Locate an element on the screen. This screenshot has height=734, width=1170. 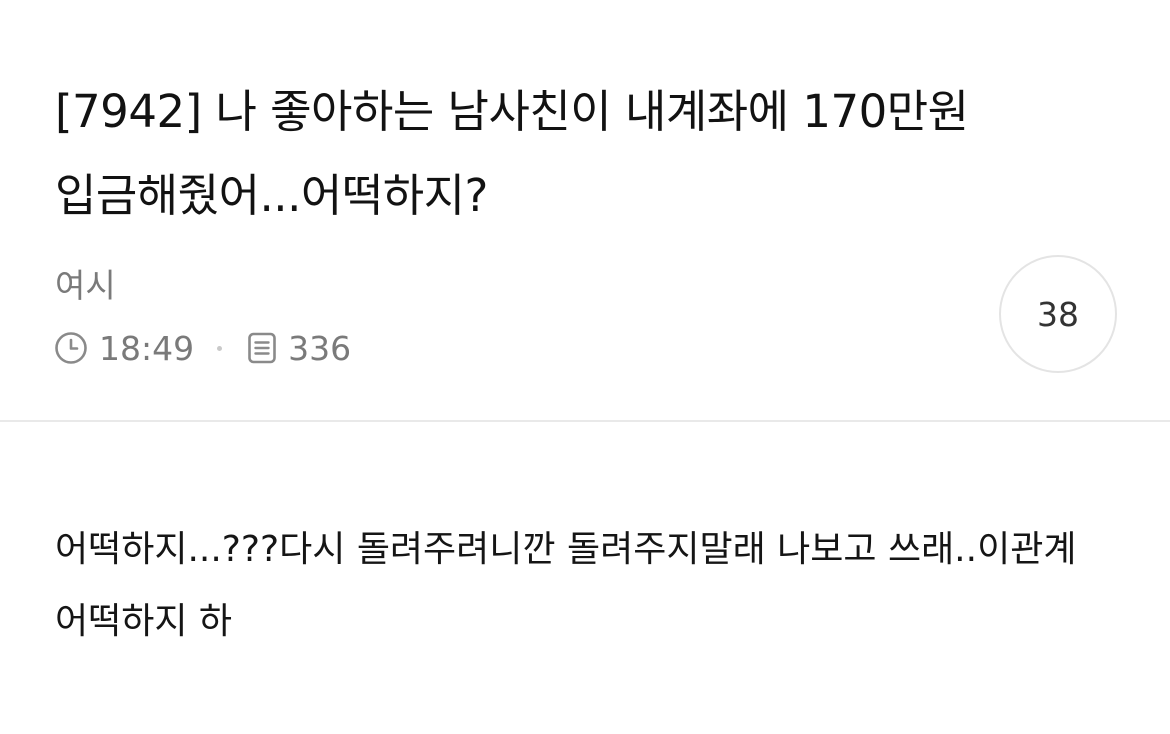
author-name: 여시 is located at coordinates (85, 286).